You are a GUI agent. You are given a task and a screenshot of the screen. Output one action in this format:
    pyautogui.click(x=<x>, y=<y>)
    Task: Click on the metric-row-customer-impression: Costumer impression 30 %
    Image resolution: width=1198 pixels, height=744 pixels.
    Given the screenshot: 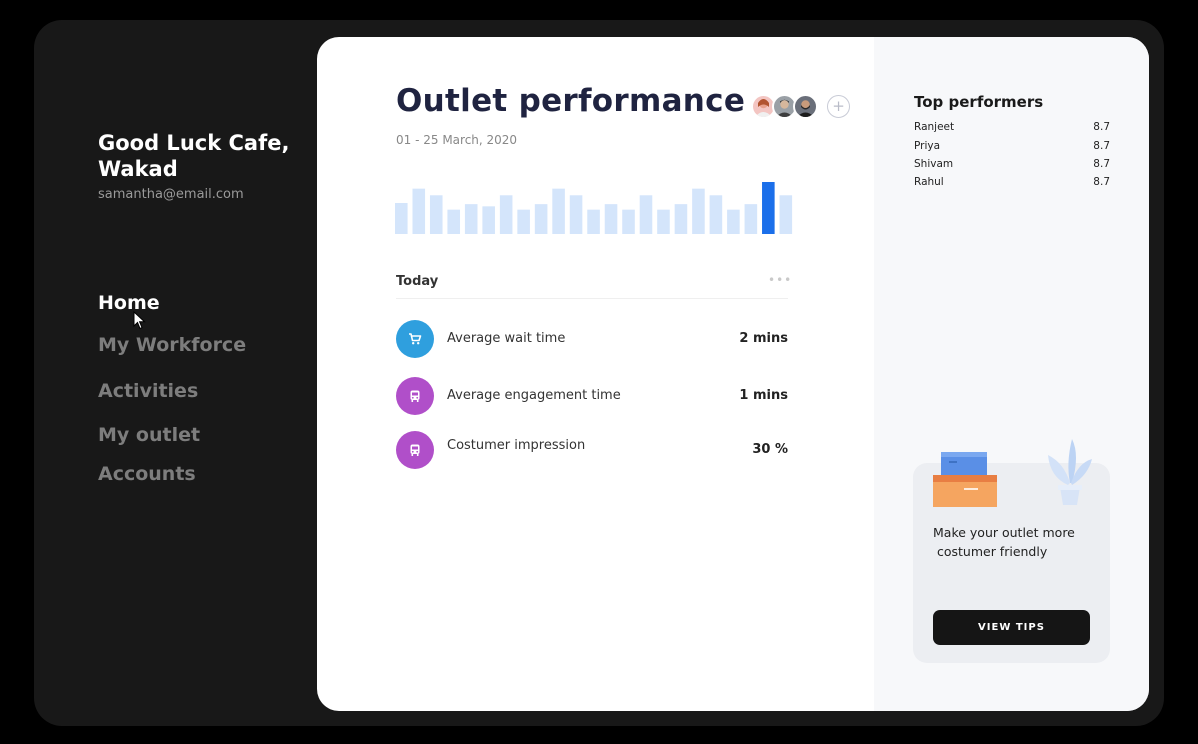 What is the action you would take?
    pyautogui.click(x=592, y=450)
    